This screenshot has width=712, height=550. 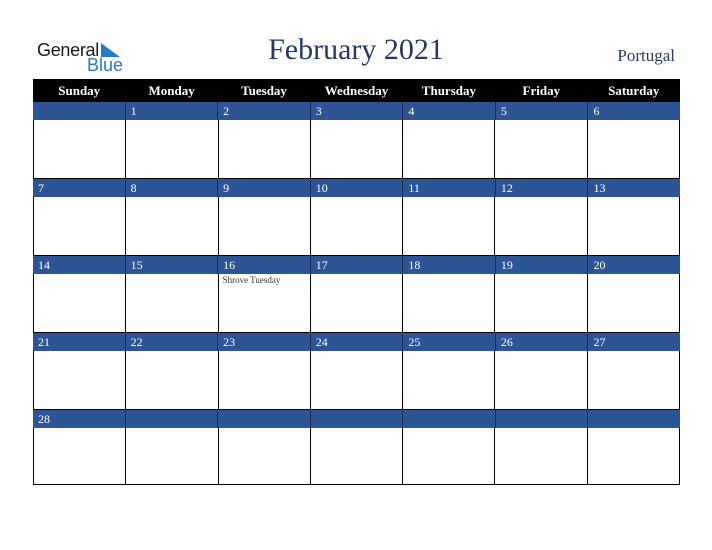 I want to click on day-number: 18, so click(x=448, y=265).